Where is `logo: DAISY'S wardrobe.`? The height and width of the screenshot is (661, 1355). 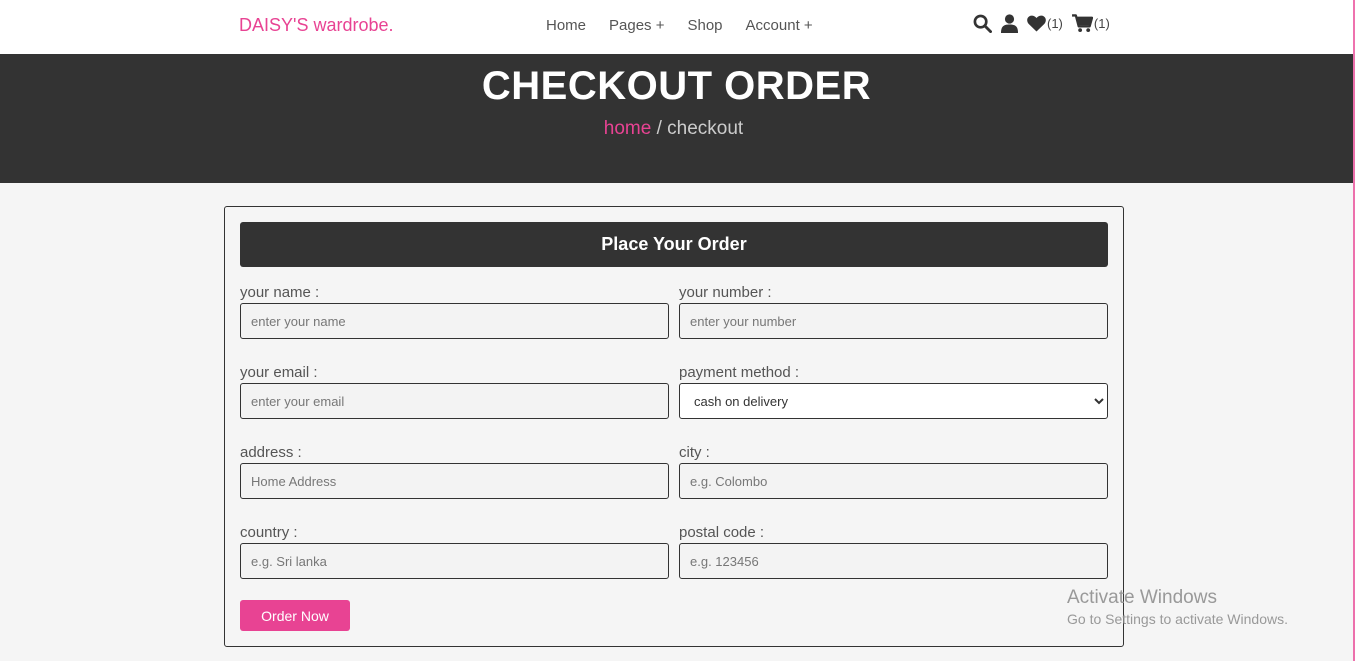 logo: DAISY'S wardrobe. is located at coordinates (316, 25).